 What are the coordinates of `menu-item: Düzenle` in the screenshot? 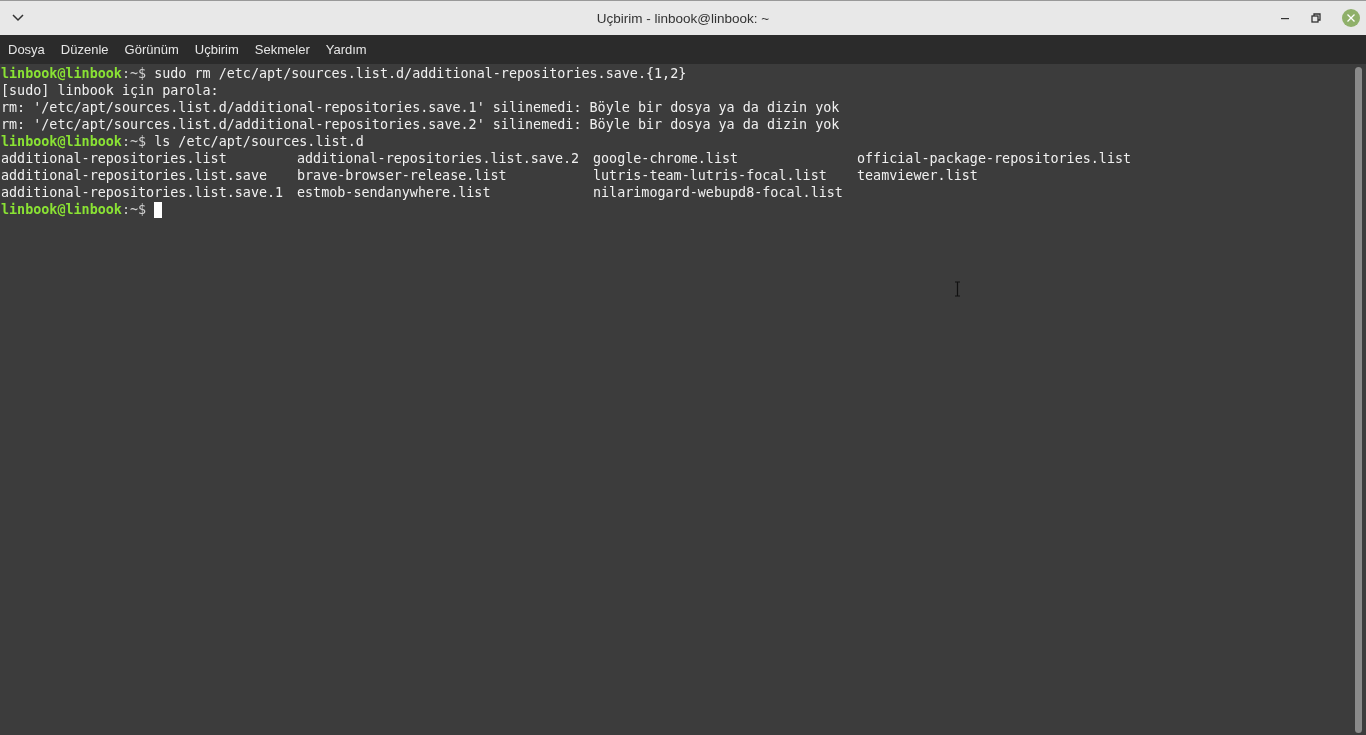 It's located at (84, 49).